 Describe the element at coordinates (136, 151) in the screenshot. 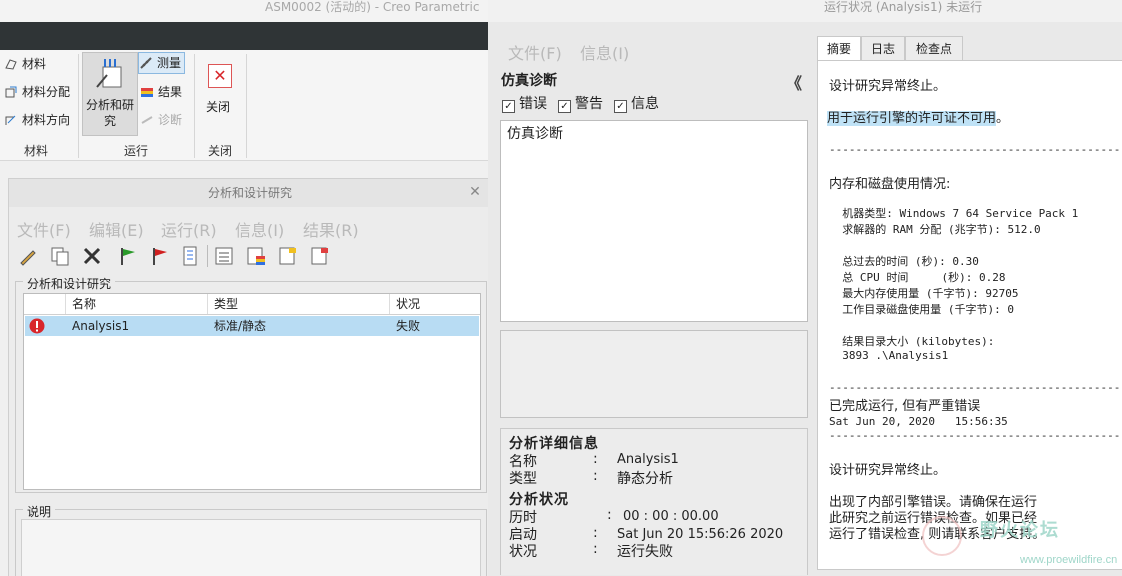

I see `group-label-run: 运行` at that location.